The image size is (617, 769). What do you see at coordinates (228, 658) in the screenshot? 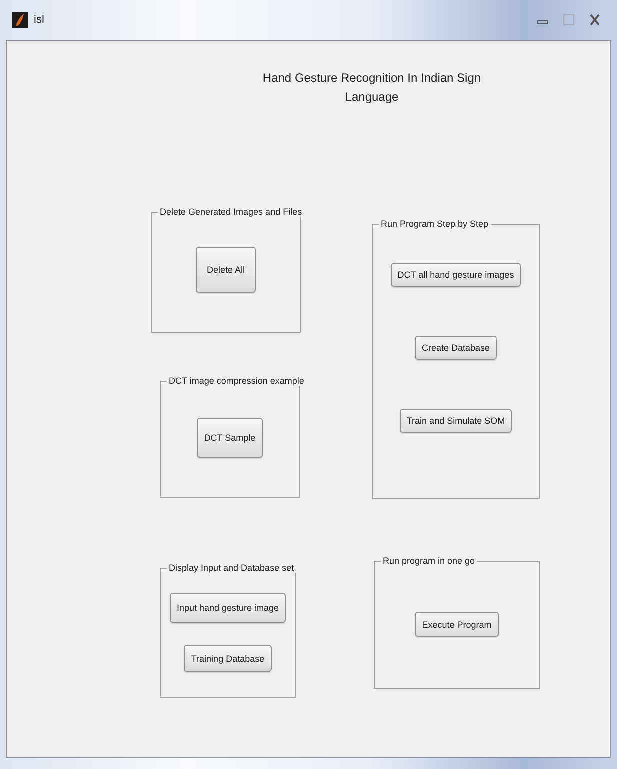
I see `push-button: Training Database` at bounding box center [228, 658].